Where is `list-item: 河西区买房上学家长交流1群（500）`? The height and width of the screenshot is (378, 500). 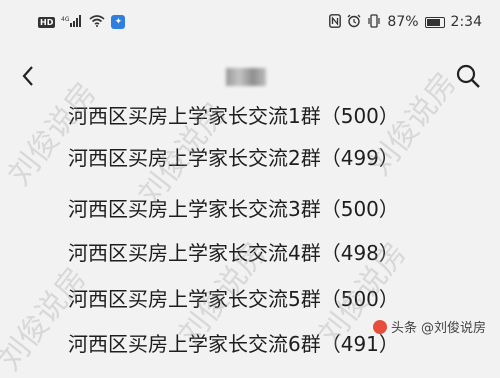
list-item: 河西区买房上学家长交流1群（500） is located at coordinates (233, 116).